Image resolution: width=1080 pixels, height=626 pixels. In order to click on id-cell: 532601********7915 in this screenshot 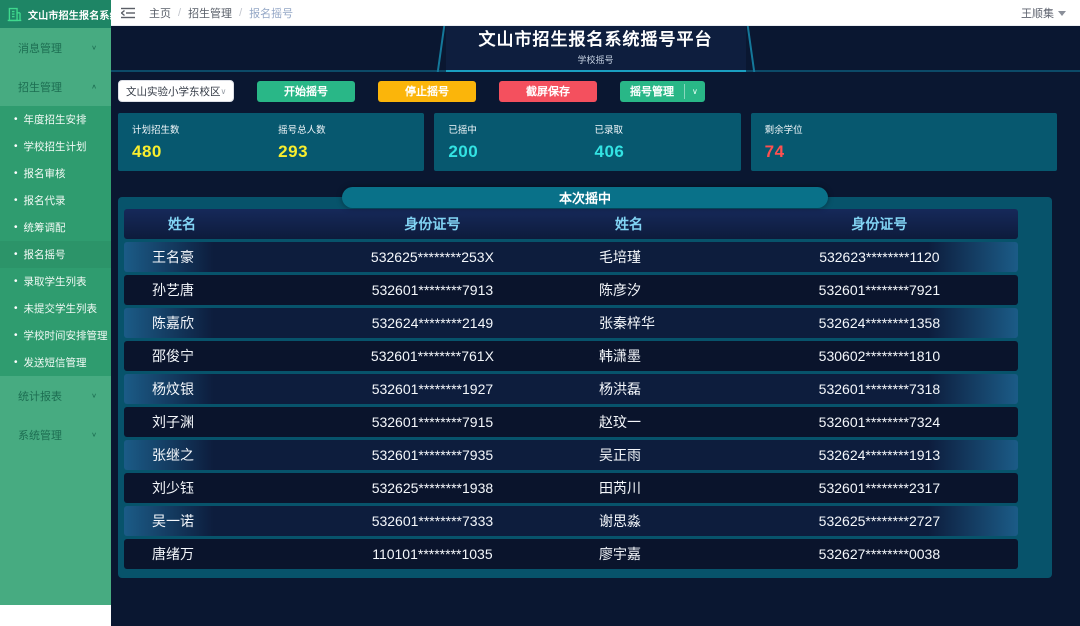, I will do `click(432, 422)`.